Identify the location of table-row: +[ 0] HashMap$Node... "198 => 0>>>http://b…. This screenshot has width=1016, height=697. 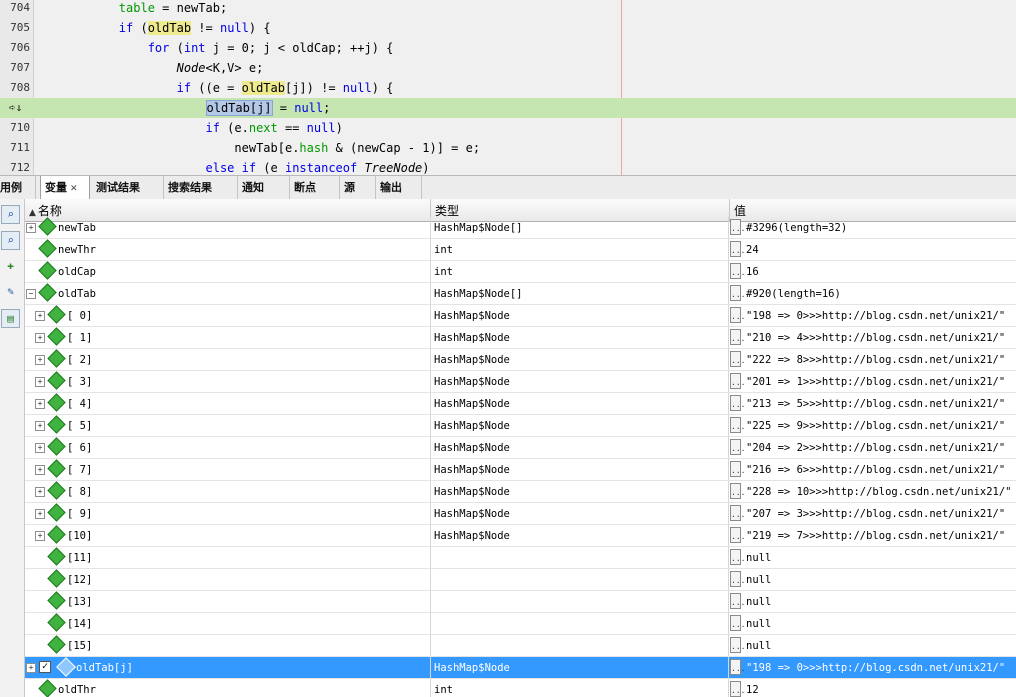
(520, 316).